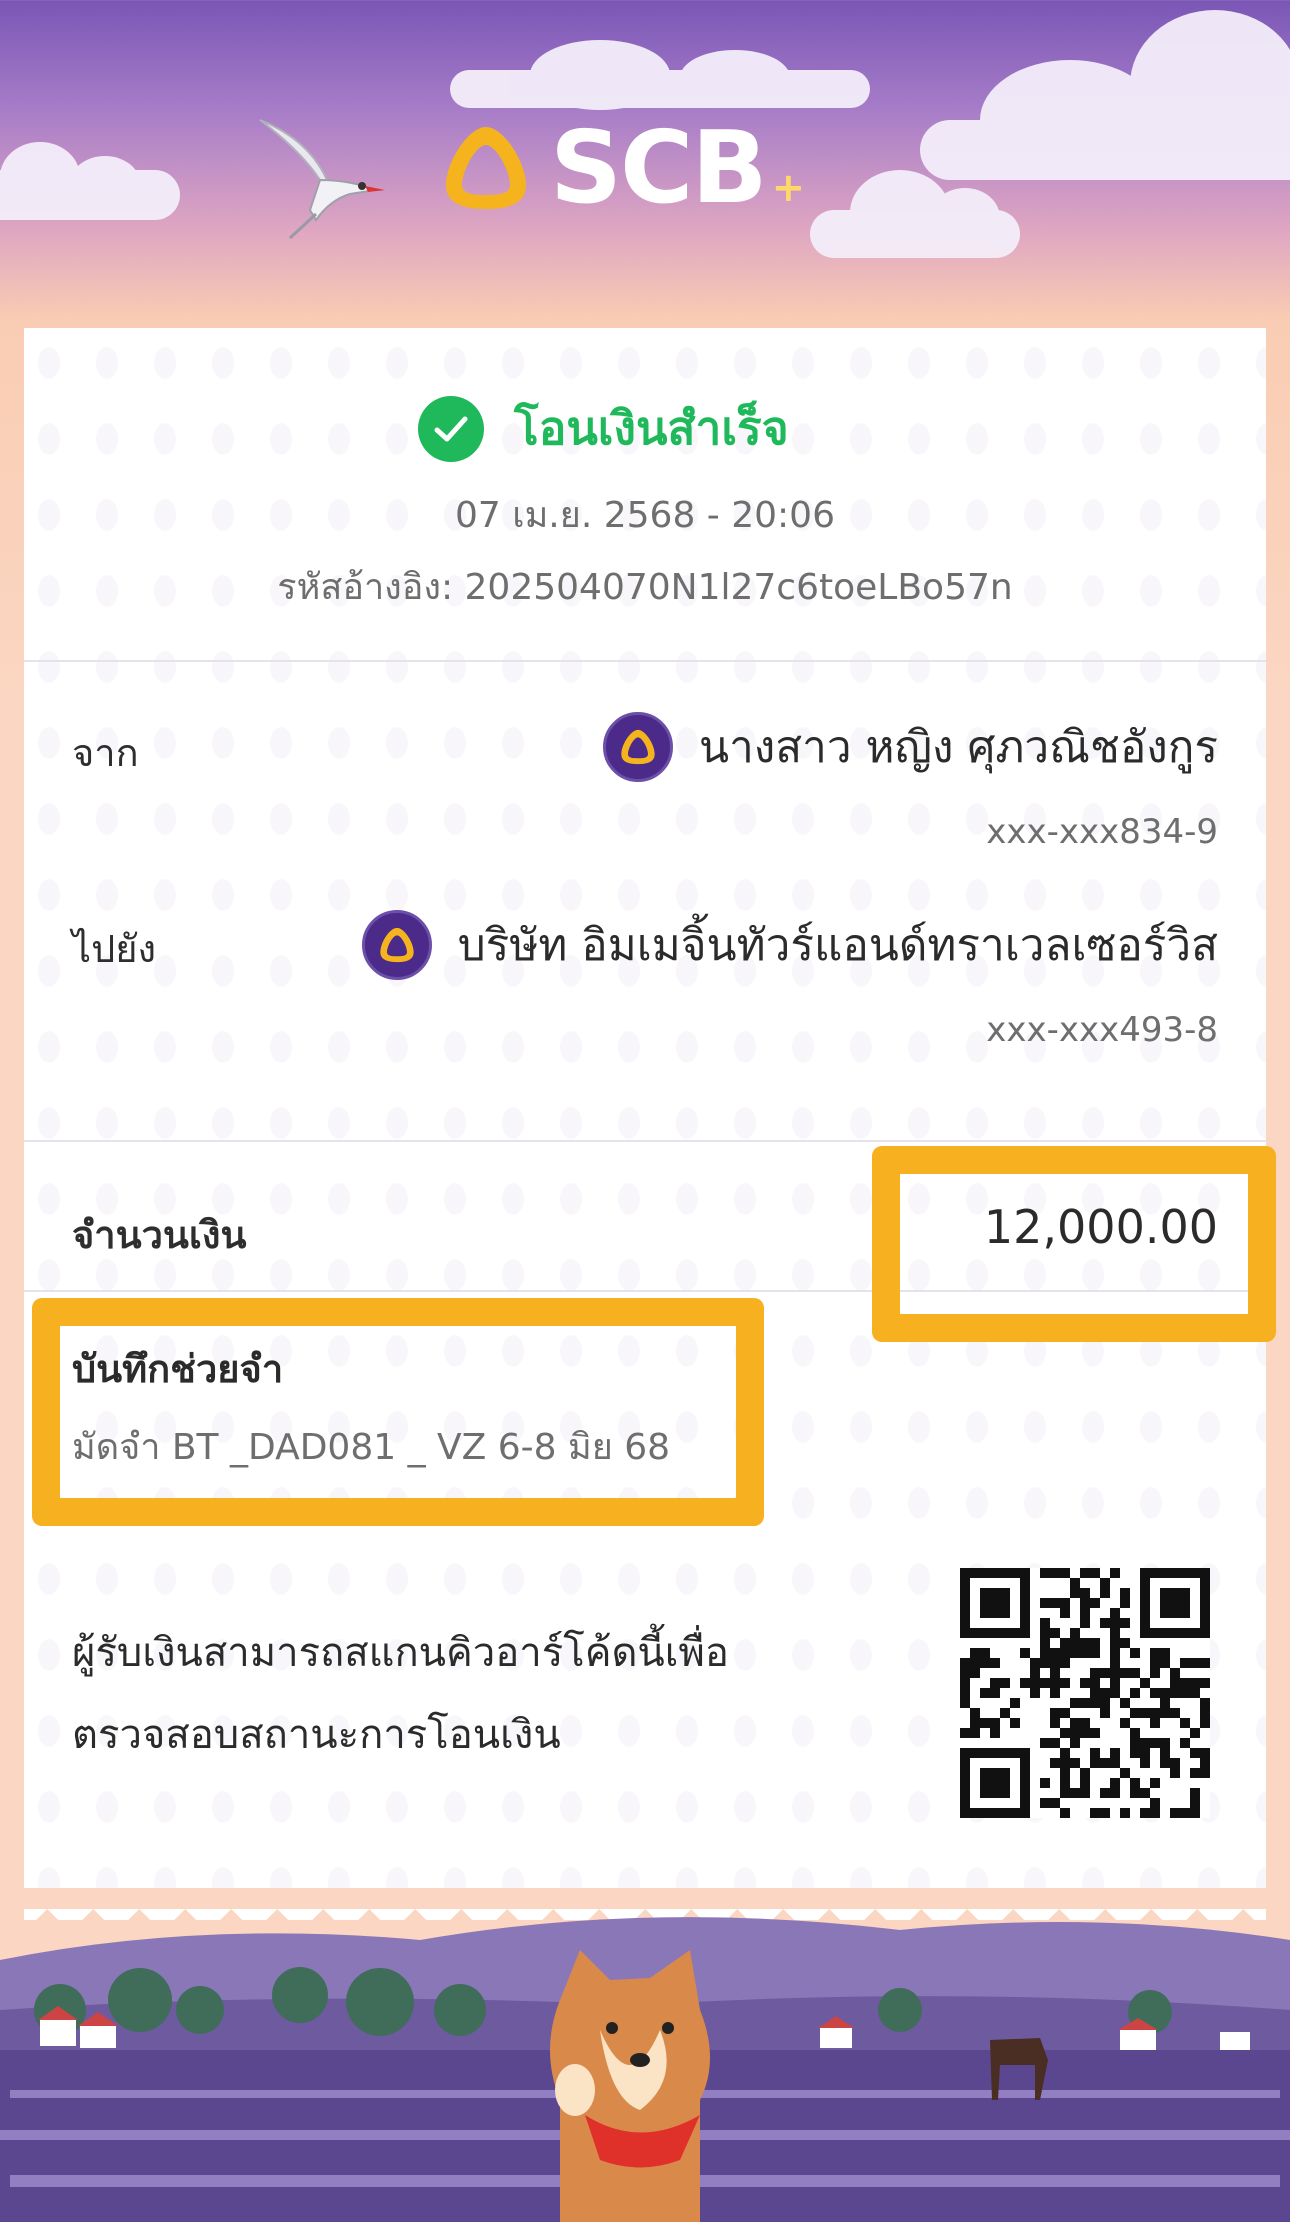 The height and width of the screenshot is (2222, 1290). What do you see at coordinates (1102, 832) in the screenshot?
I see `from-account: xxx-xxx834-9` at bounding box center [1102, 832].